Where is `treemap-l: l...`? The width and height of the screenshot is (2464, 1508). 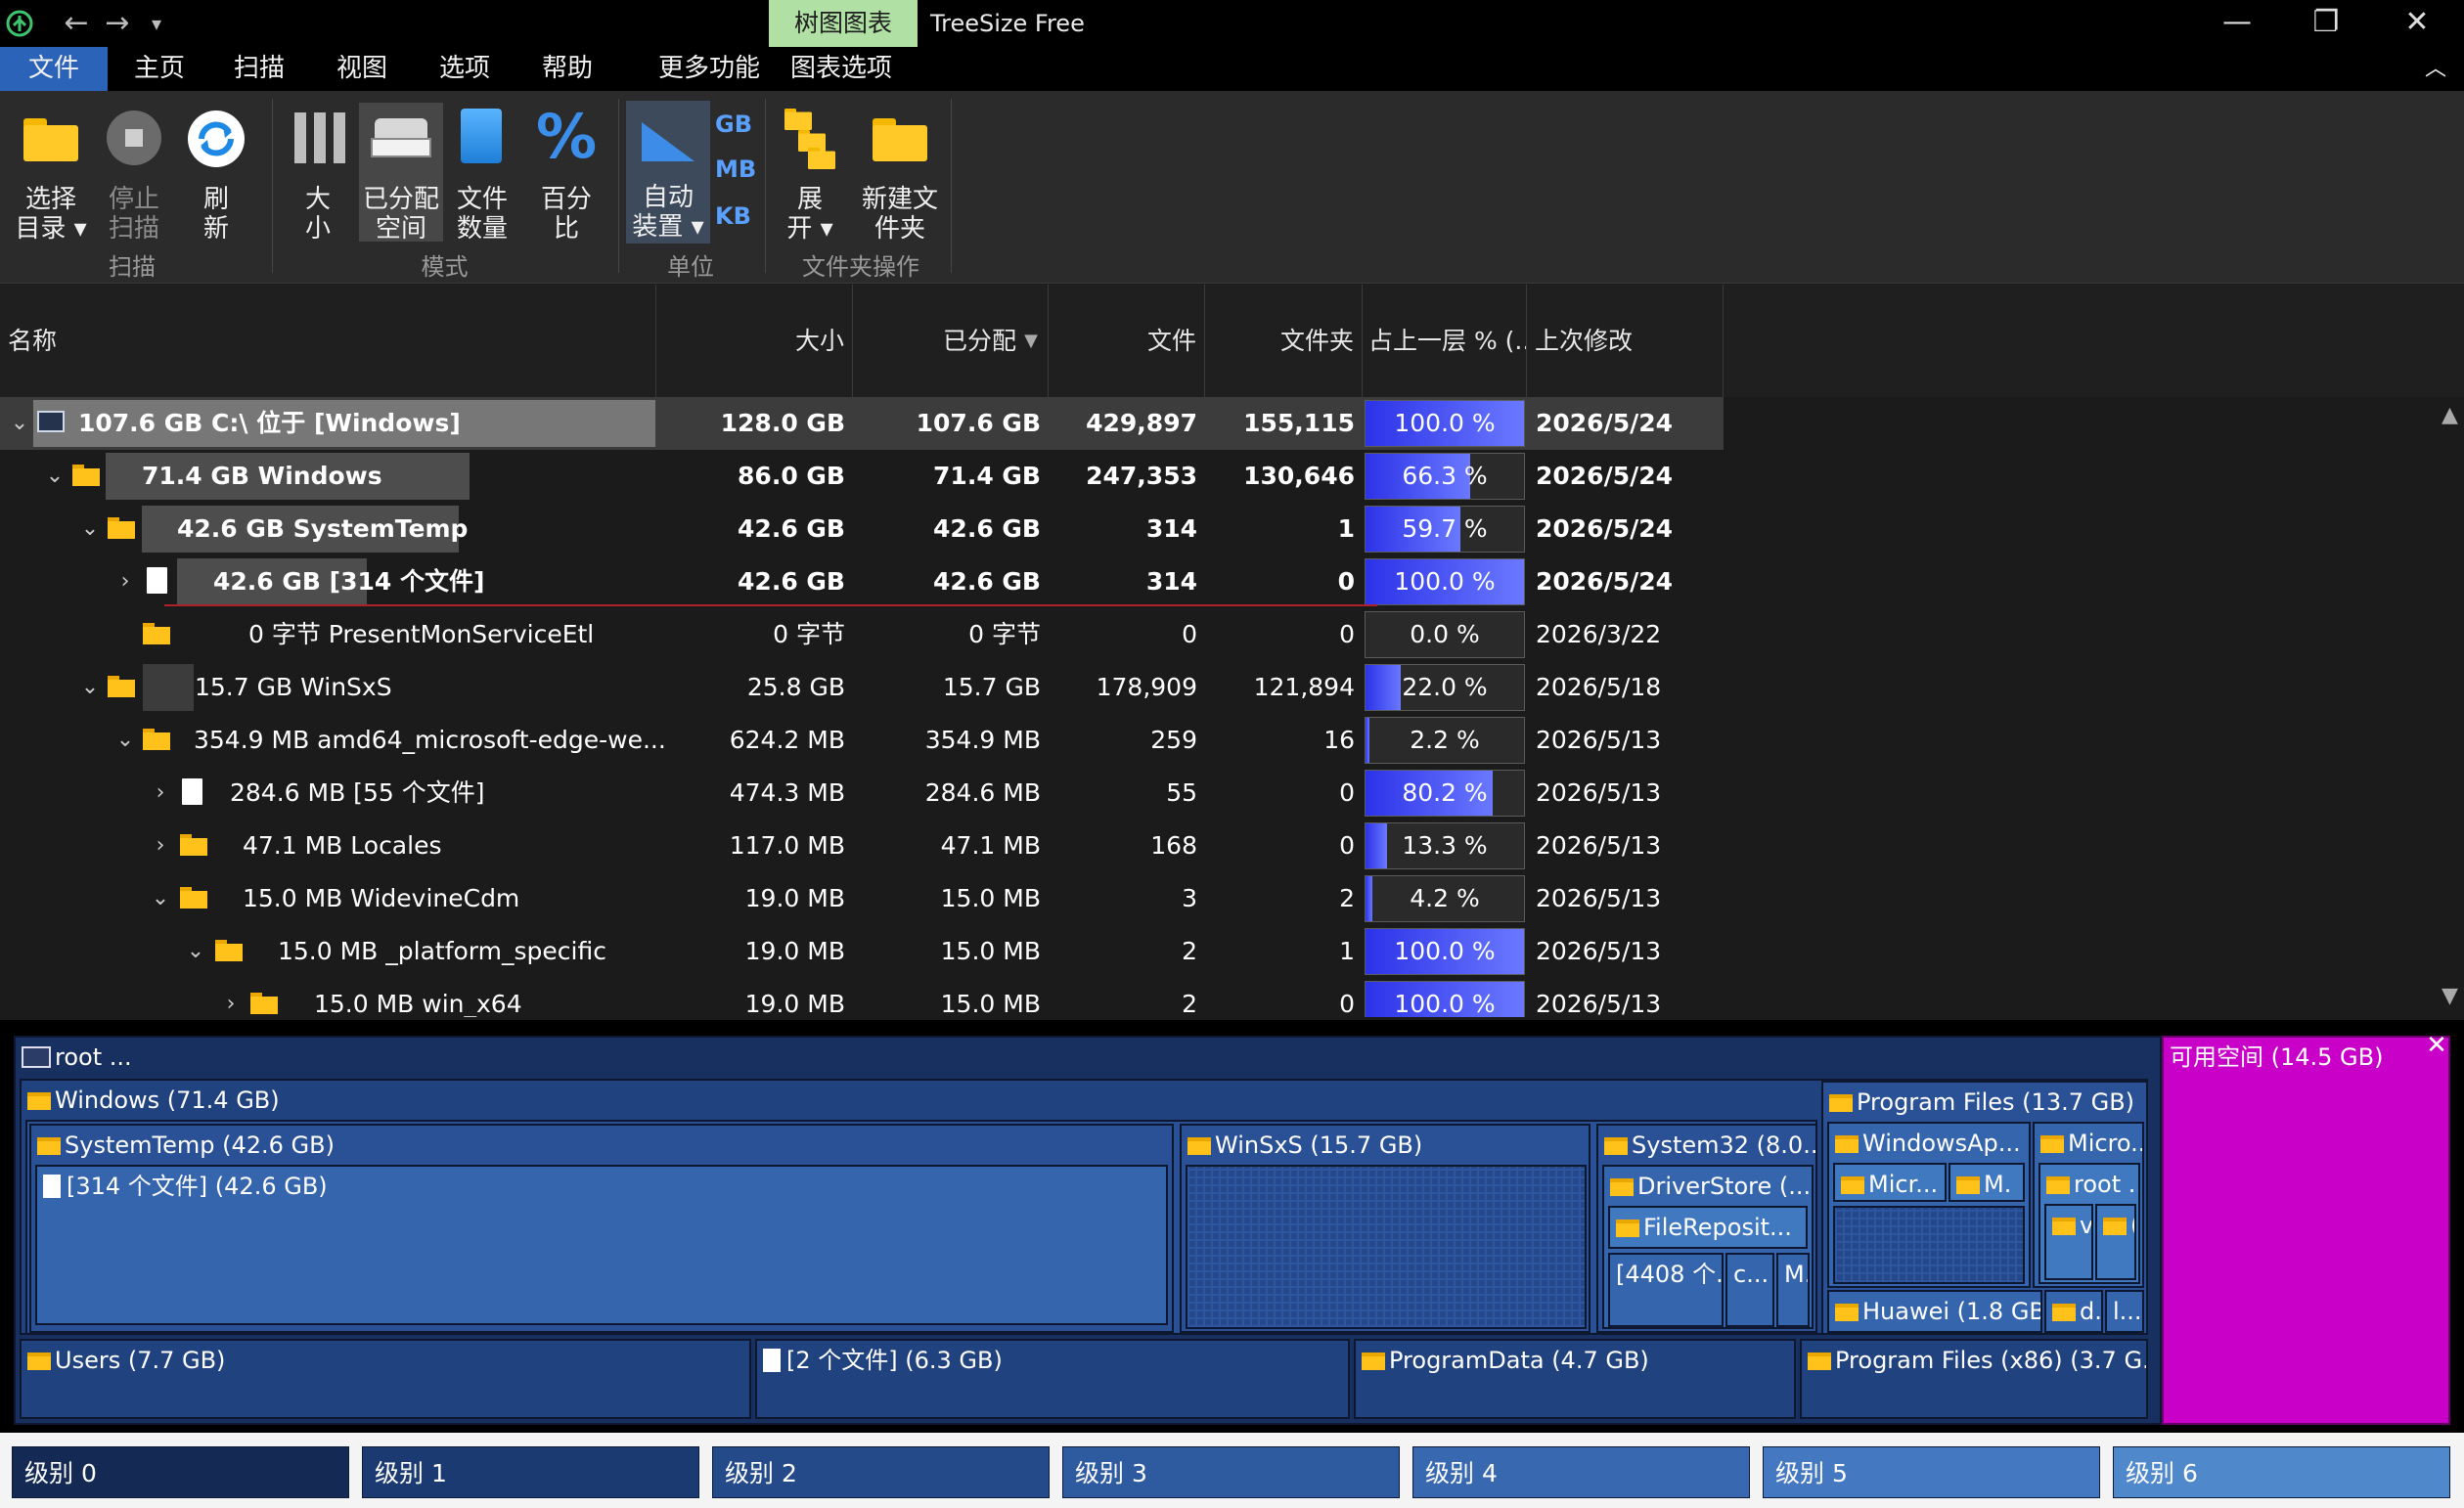
treemap-l: l... is located at coordinates (2124, 1311).